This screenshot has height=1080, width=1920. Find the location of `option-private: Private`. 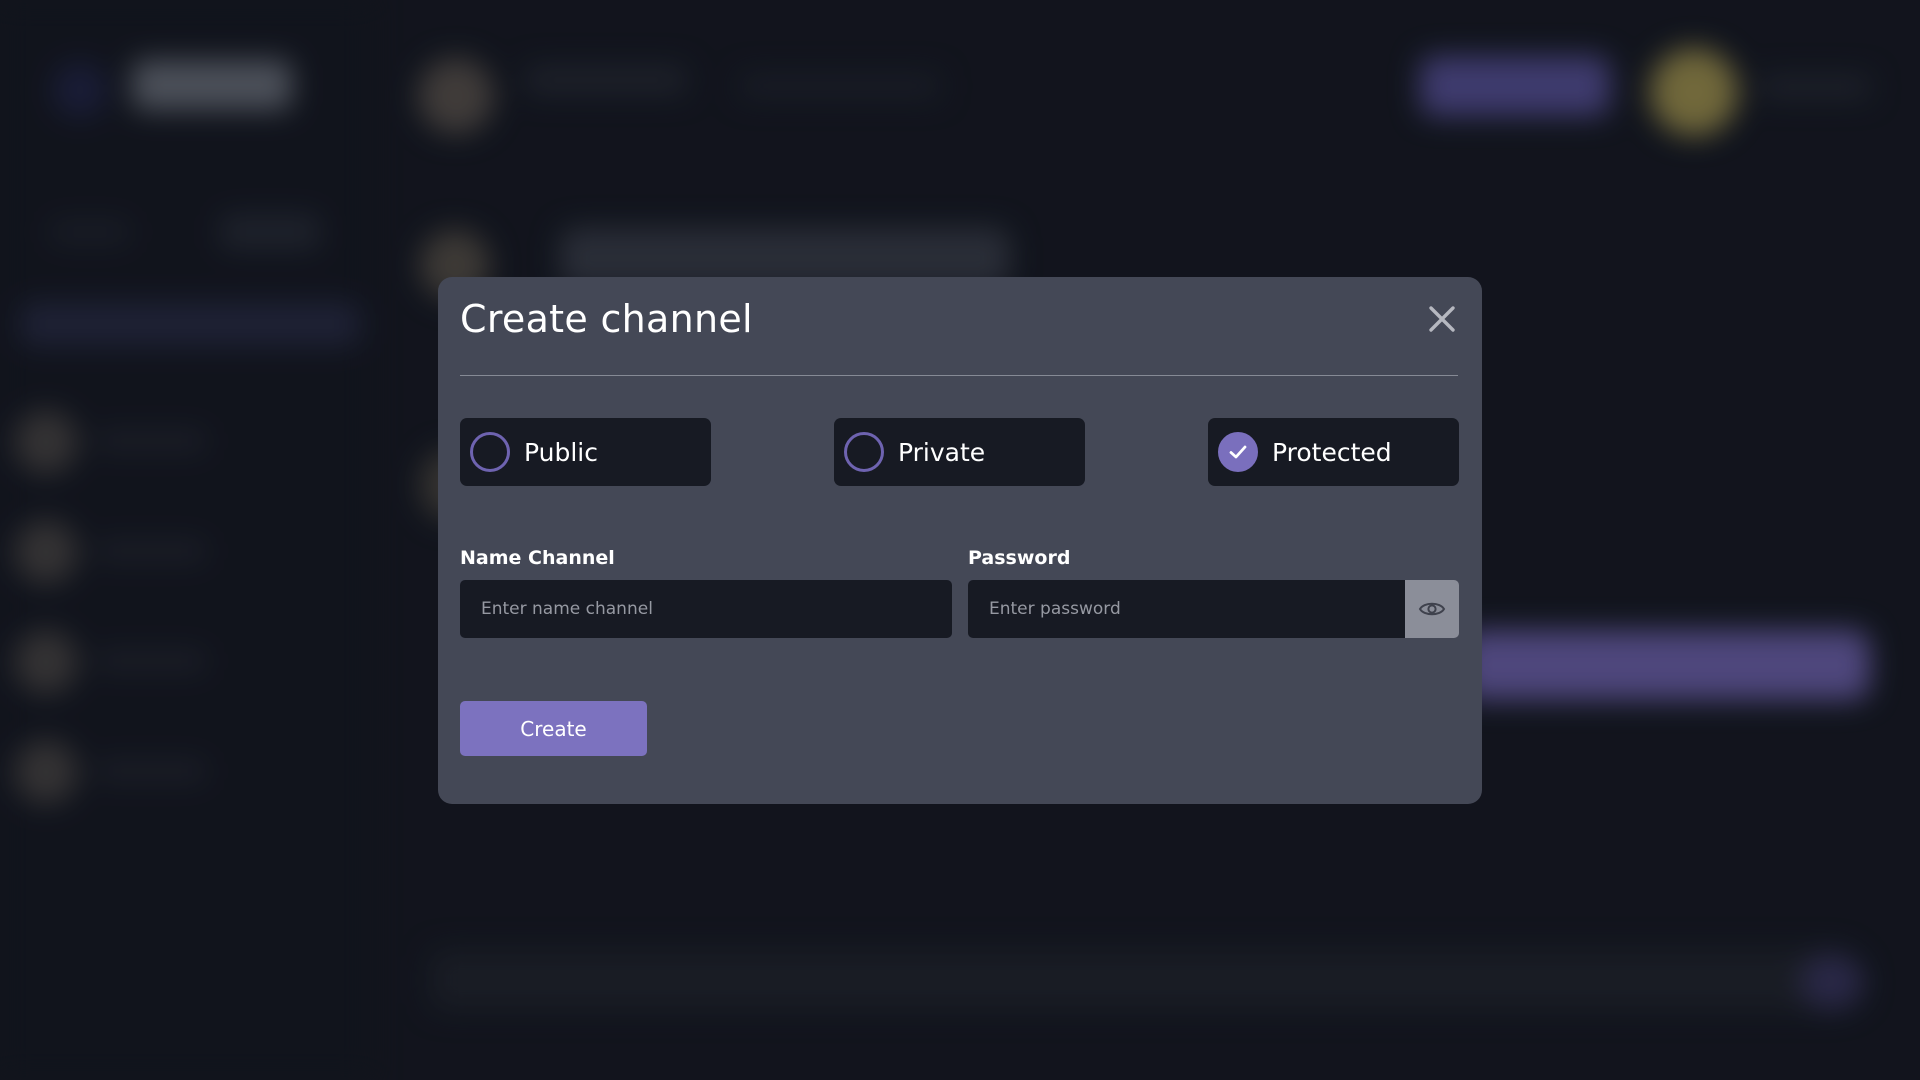

option-private: Private is located at coordinates (959, 452).